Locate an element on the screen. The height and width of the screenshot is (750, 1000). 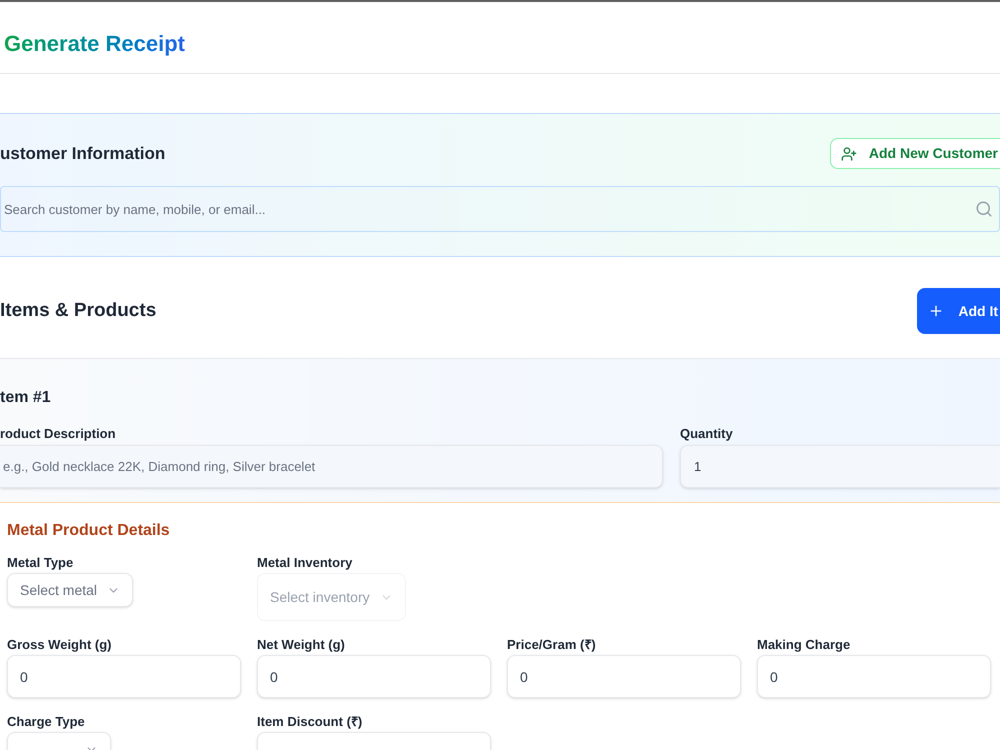
field-label: Charge Type is located at coordinates (46, 722).